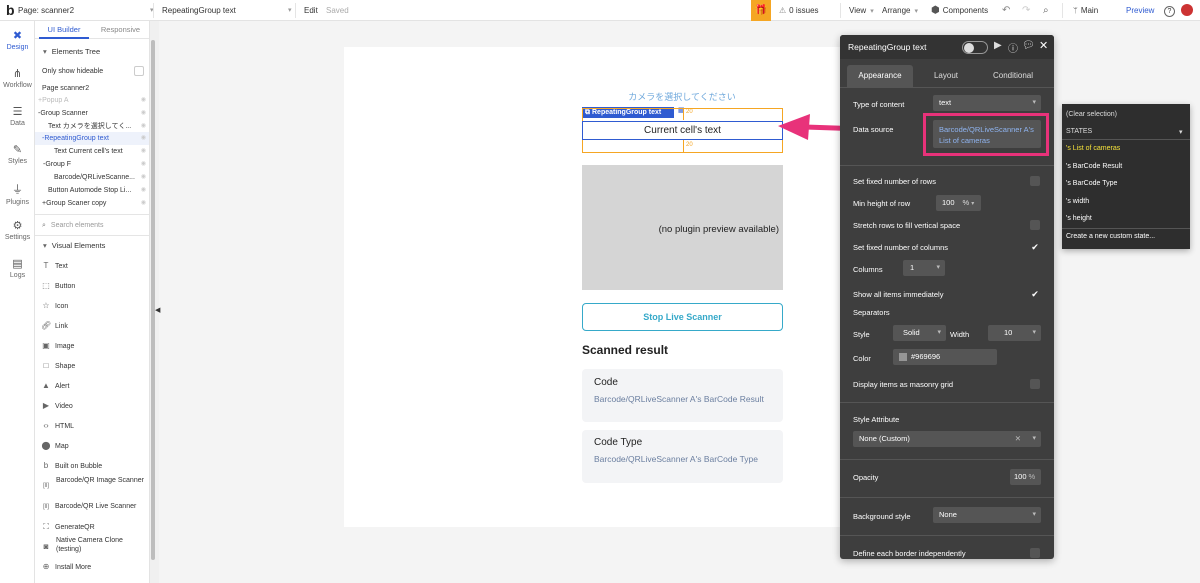 This screenshot has height=583, width=1200. Describe the element at coordinates (987, 515) in the screenshot. I see `background-style-dropdown: None ▾` at that location.